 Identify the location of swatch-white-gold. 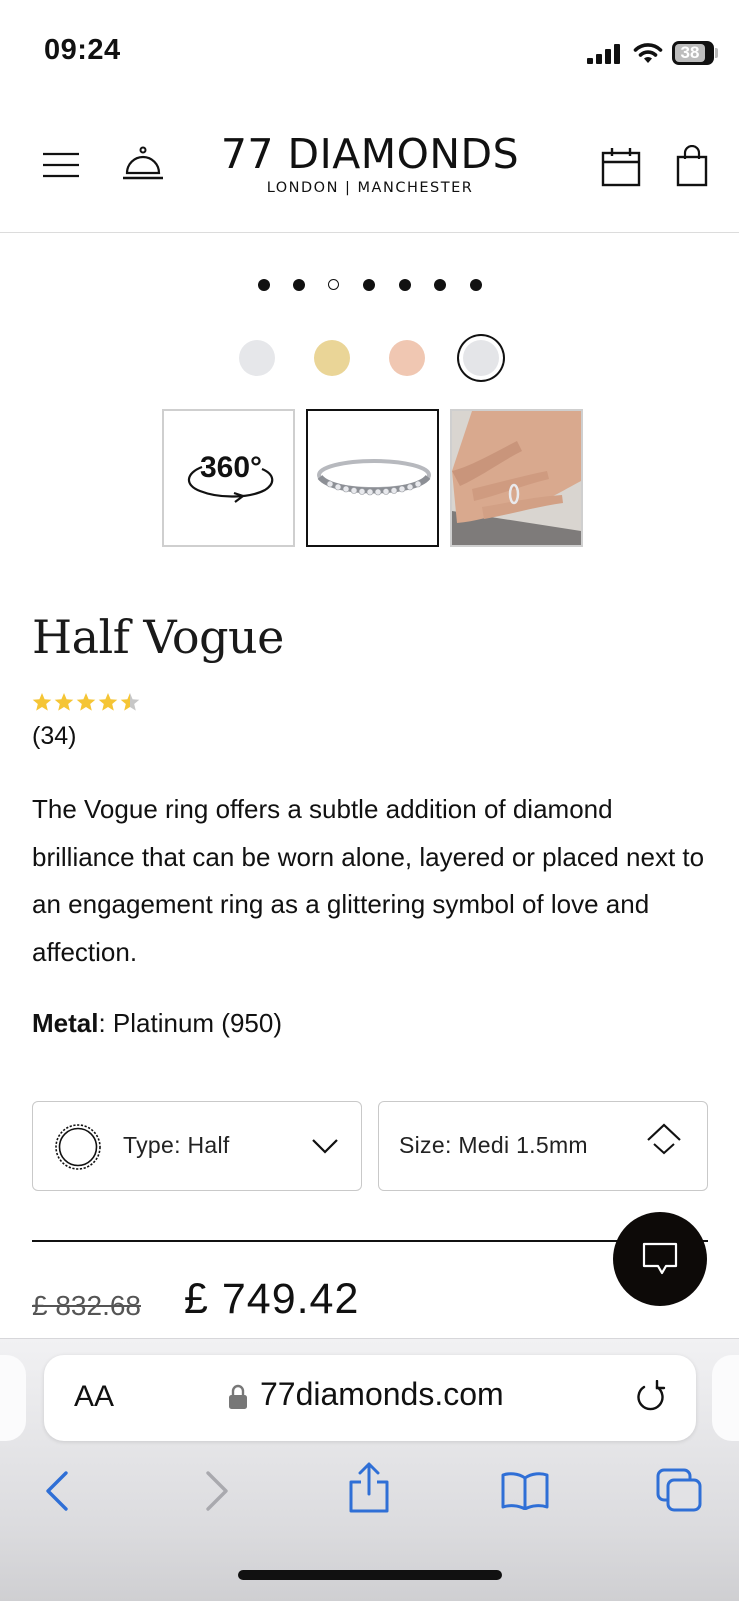
(257, 358).